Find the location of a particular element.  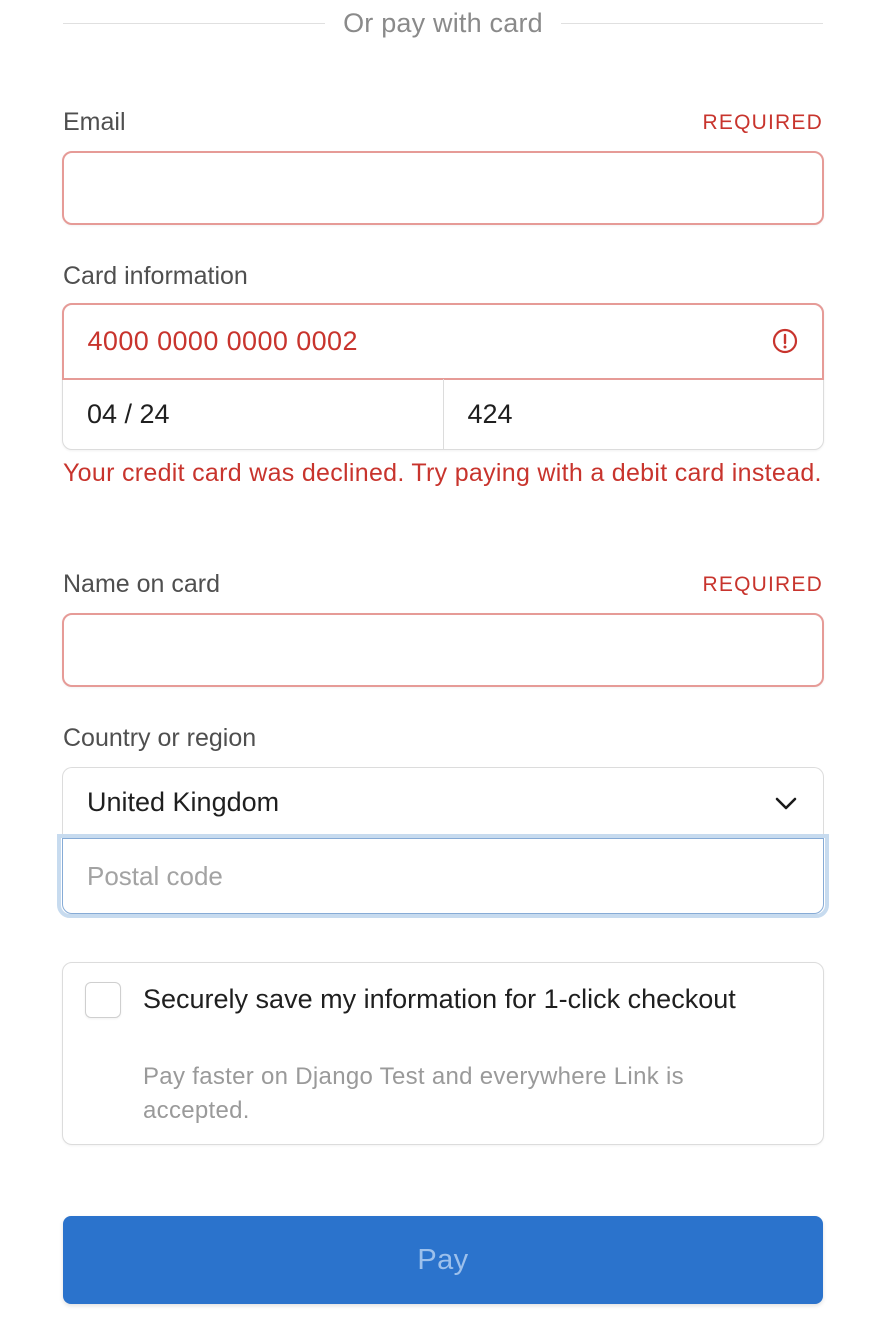

name-on-card-field is located at coordinates (443, 650).